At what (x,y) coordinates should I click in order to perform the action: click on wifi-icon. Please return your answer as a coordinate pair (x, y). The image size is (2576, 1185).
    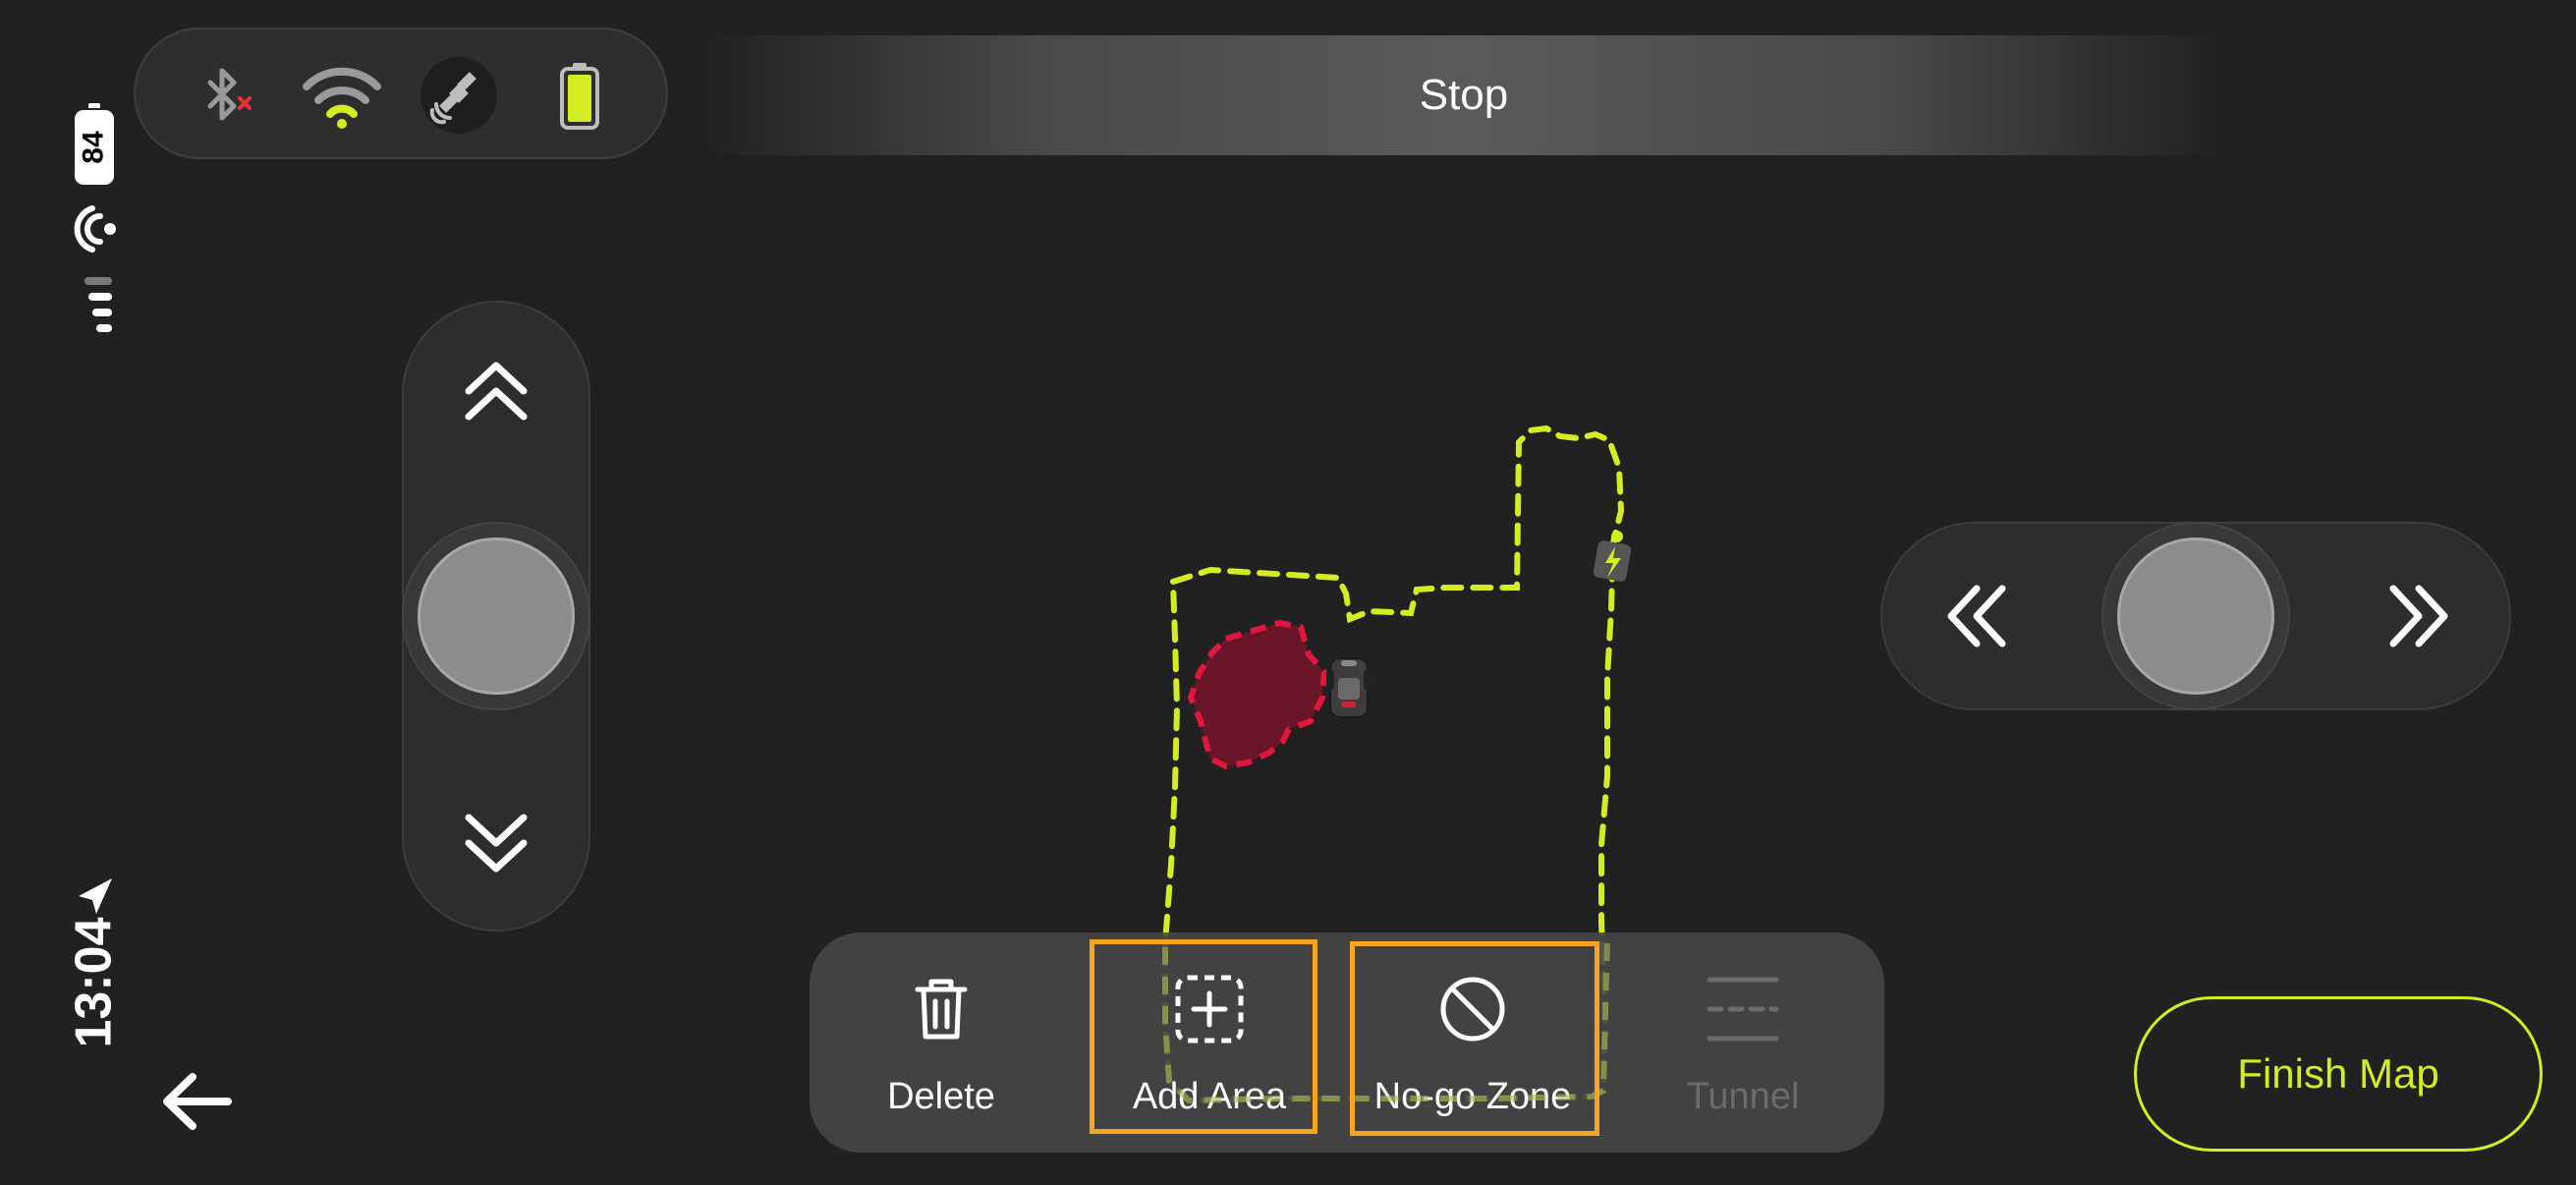
    Looking at the image, I should click on (342, 98).